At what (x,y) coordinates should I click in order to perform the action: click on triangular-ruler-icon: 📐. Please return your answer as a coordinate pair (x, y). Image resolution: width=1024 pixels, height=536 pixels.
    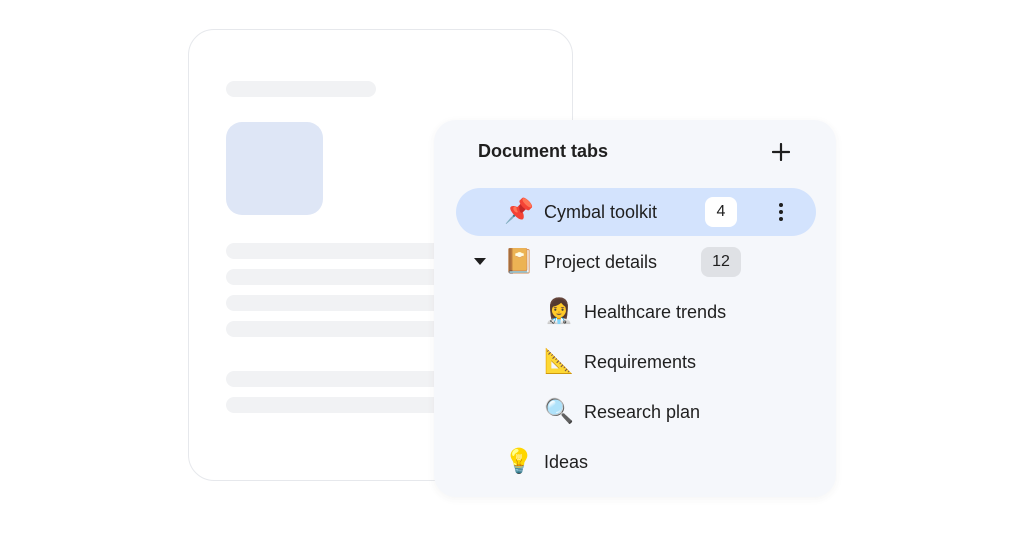
    Looking at the image, I should click on (559, 361).